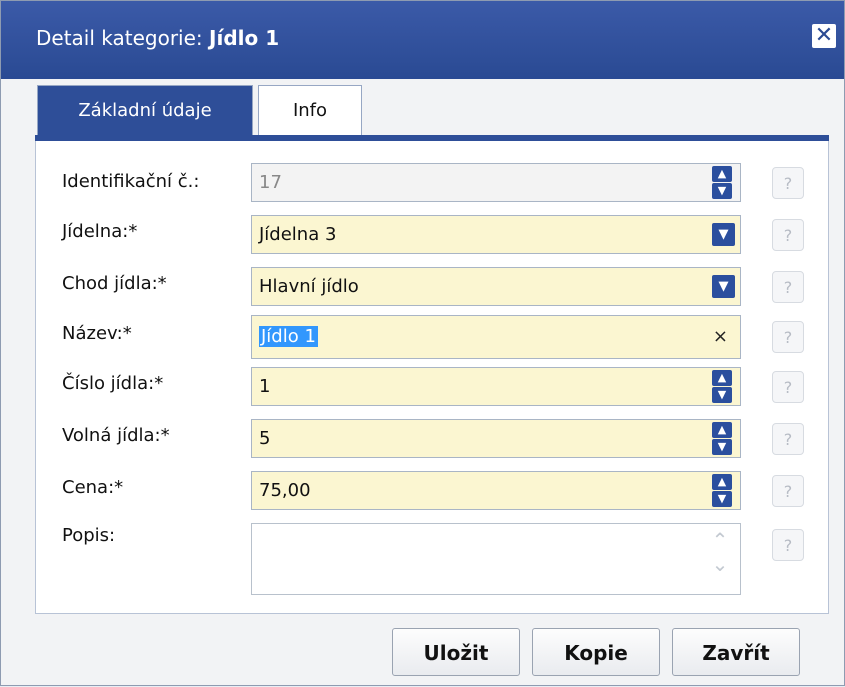 The height and width of the screenshot is (687, 845). Describe the element at coordinates (265, 438) in the screenshot. I see `free-meals-value: 5` at that location.